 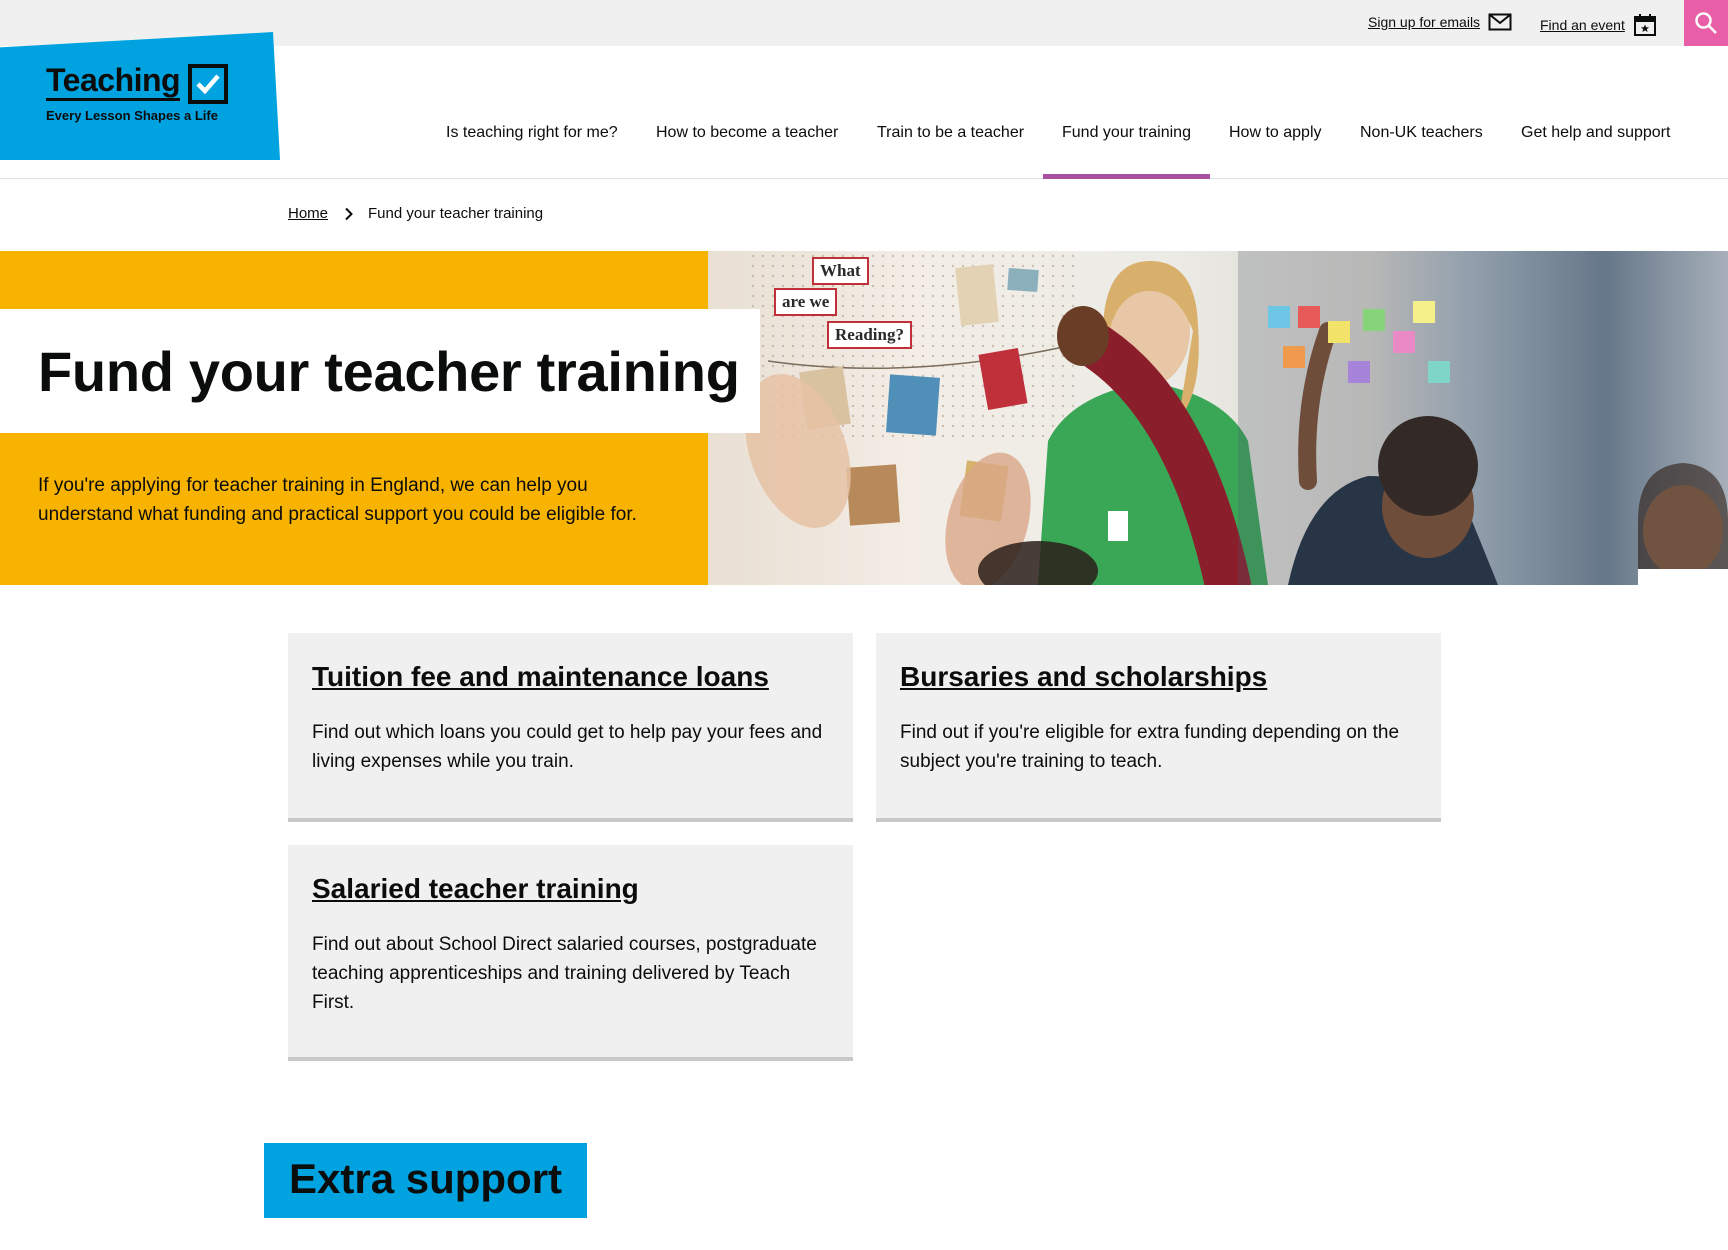 I want to click on extra-support-heading: Extra support, so click(x=426, y=1180).